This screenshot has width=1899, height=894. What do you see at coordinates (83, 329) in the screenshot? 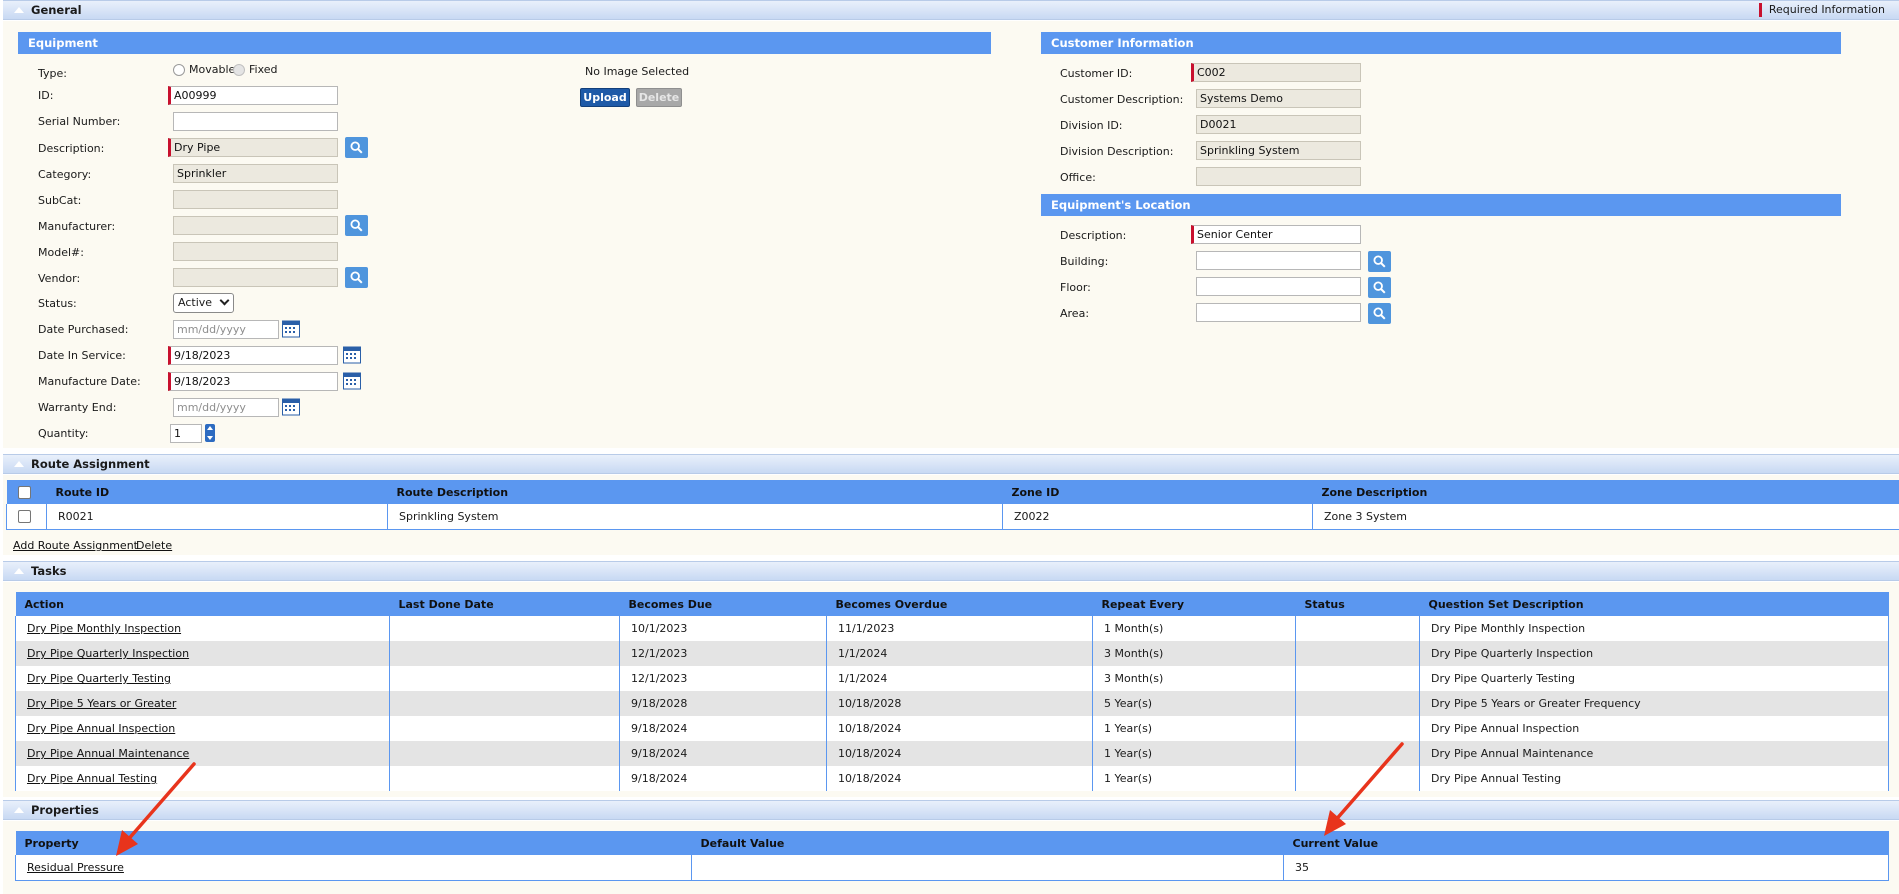
I see `date-purchased-label: Date Purchased:` at bounding box center [83, 329].